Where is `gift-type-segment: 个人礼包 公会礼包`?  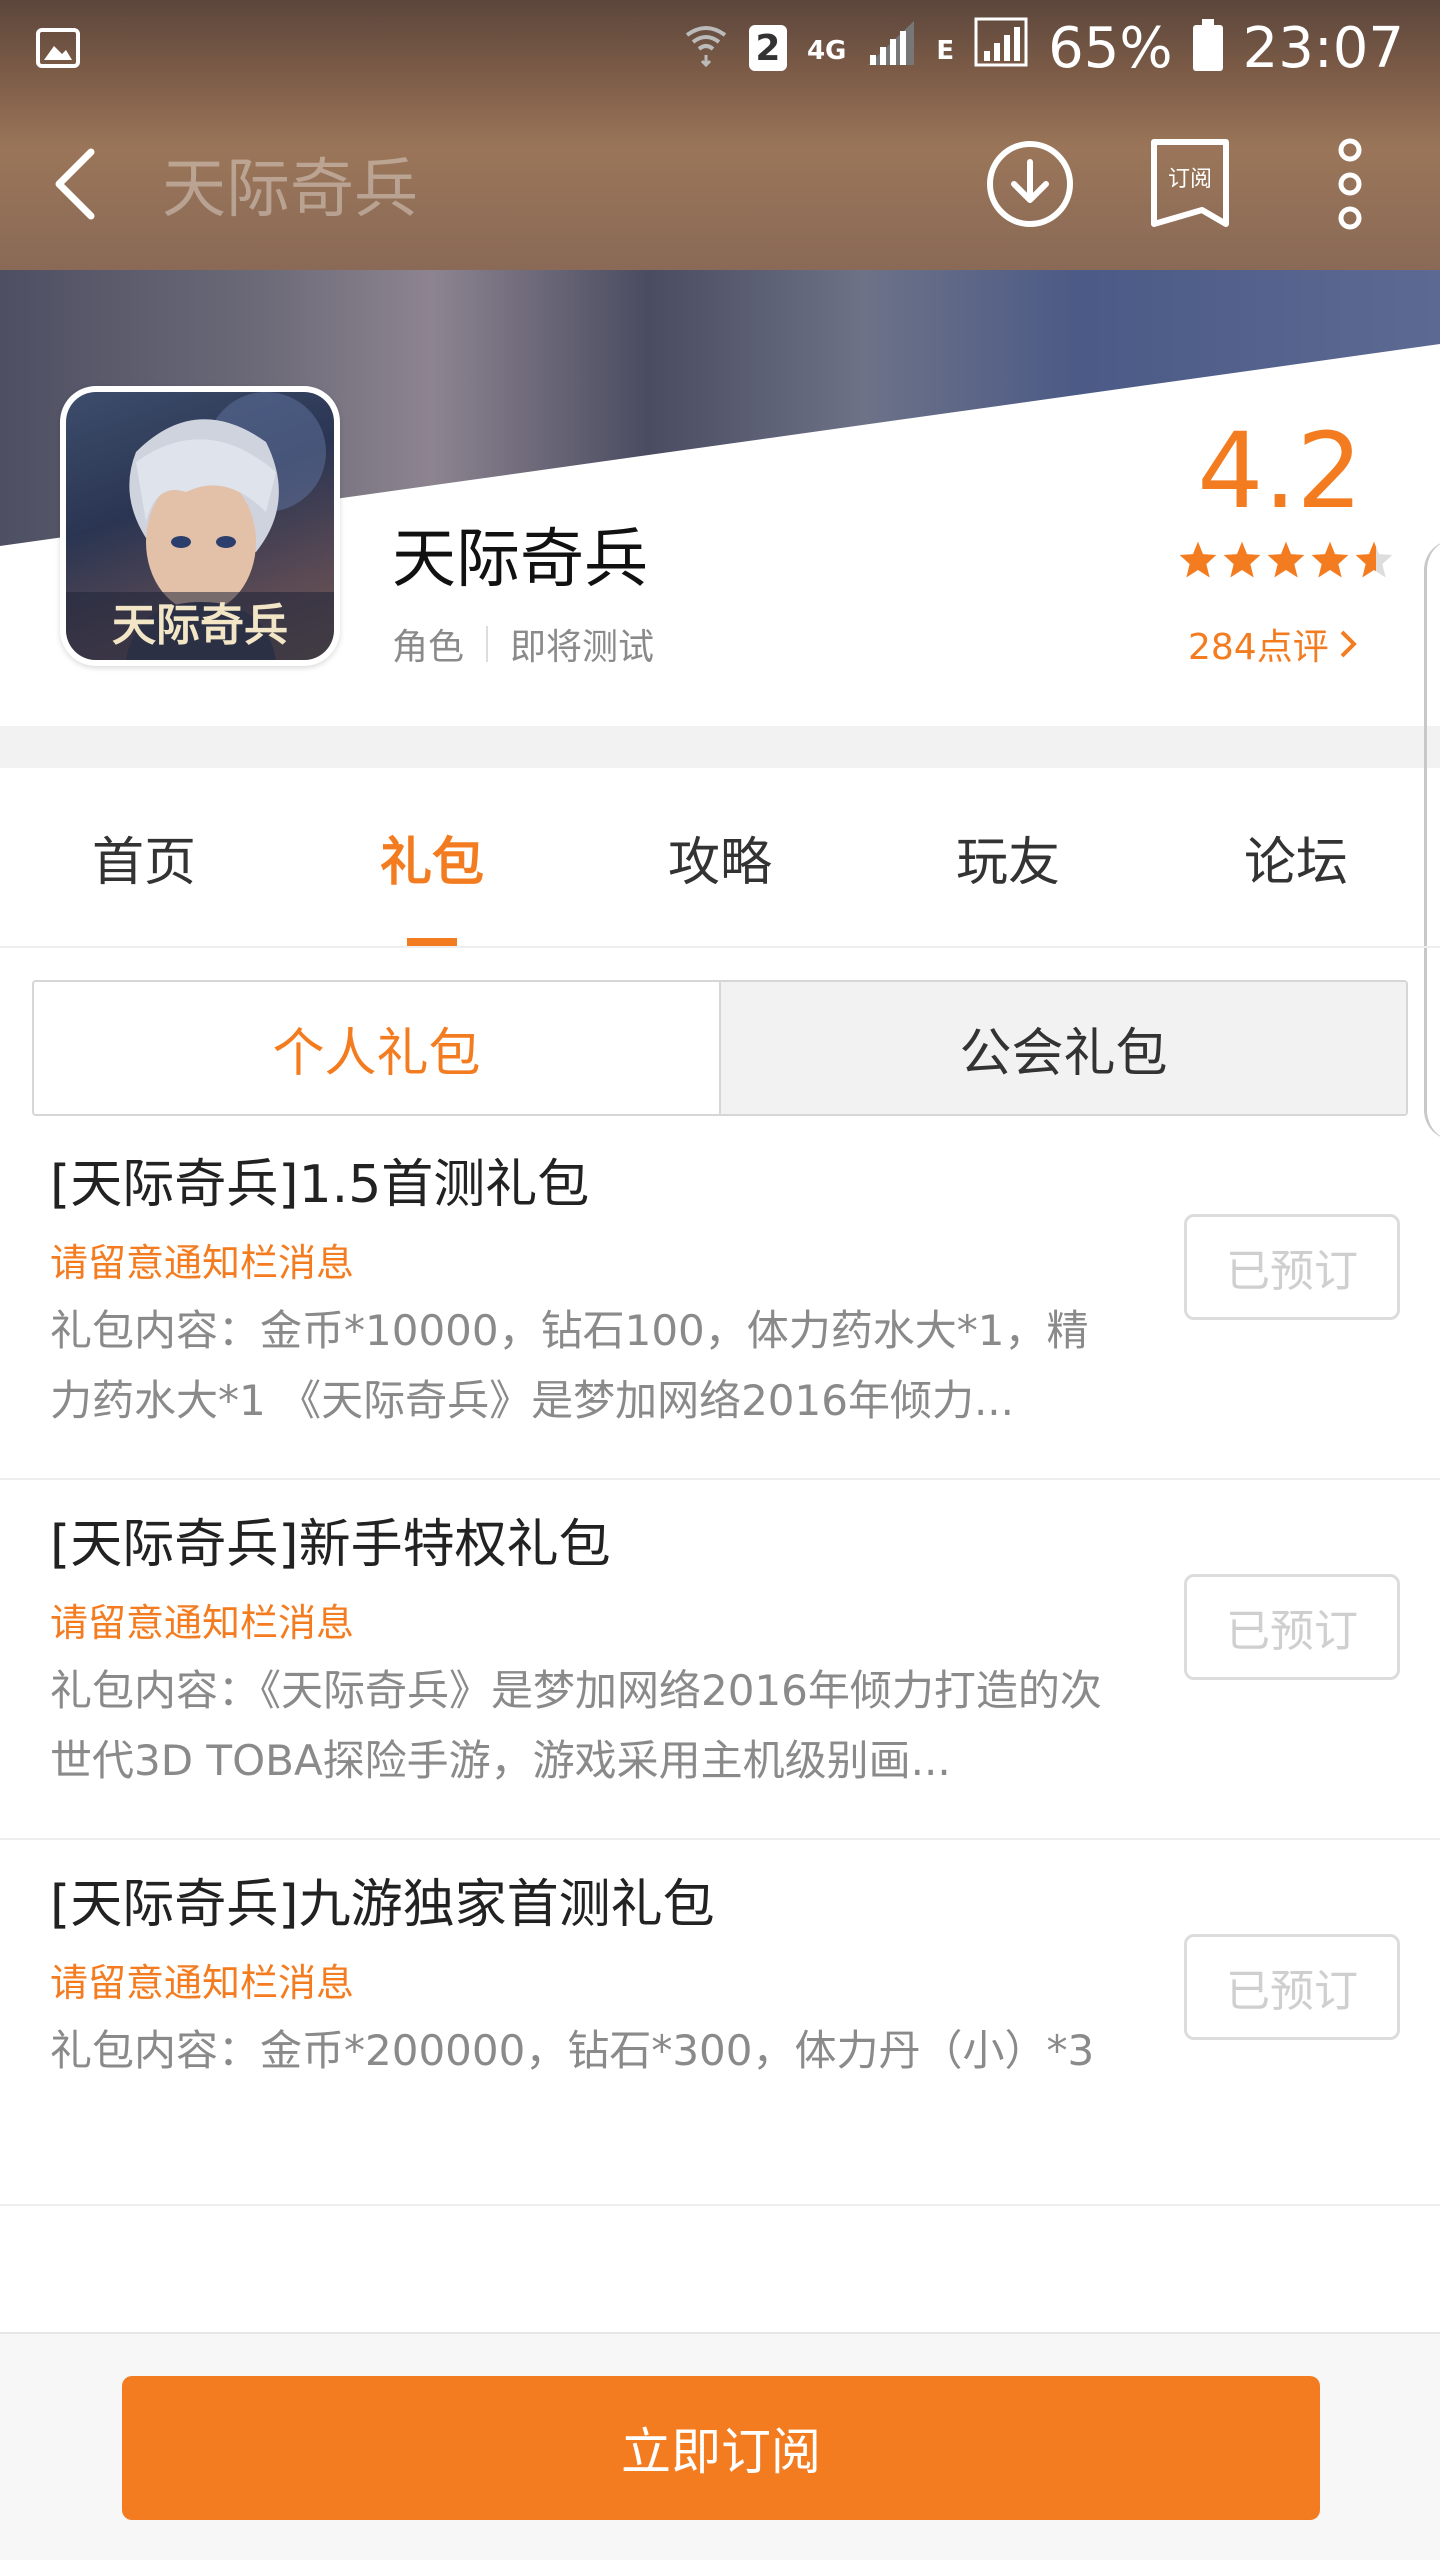 gift-type-segment: 个人礼包 公会礼包 is located at coordinates (720, 1048).